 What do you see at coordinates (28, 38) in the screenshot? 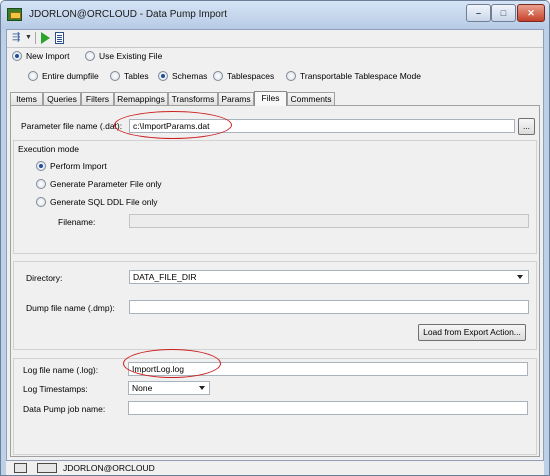
I see `chevron-down-icon: ▼` at bounding box center [28, 38].